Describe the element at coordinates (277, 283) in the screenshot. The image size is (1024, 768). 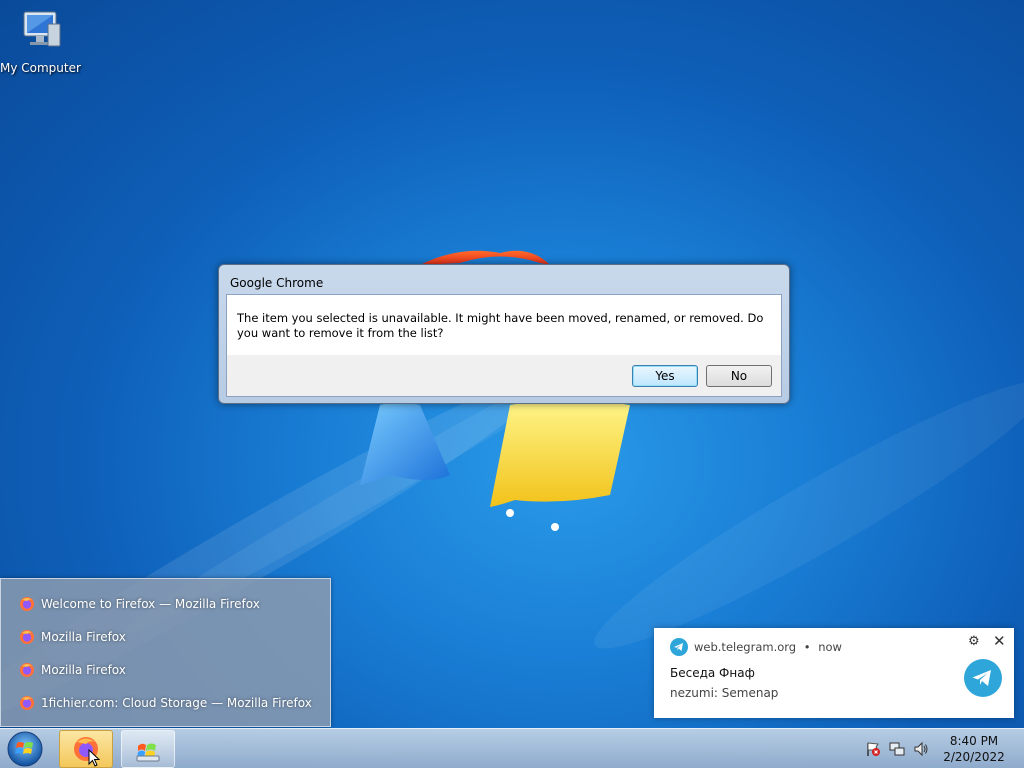
I see `dialog-title: Google Chrome` at that location.